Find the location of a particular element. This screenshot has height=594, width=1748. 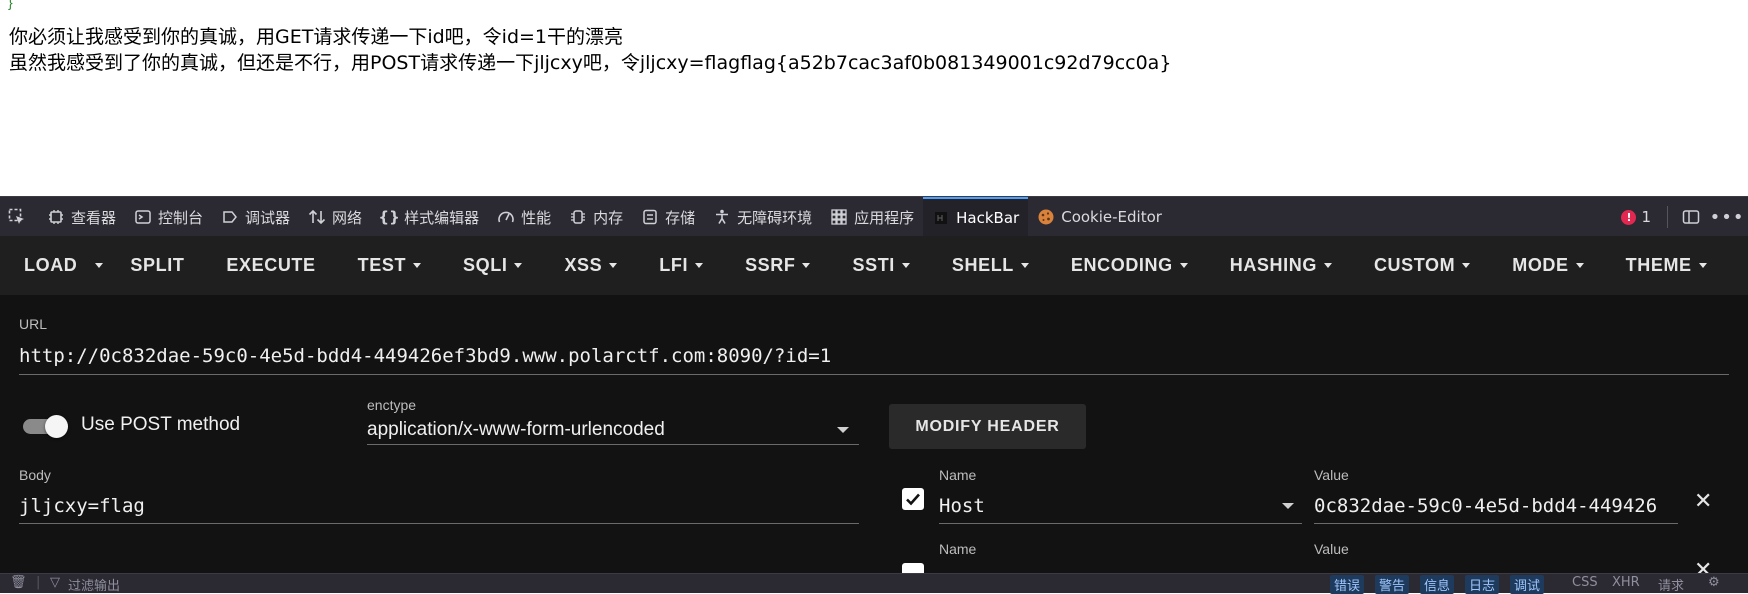

accessibility-icon is located at coordinates (722, 217).